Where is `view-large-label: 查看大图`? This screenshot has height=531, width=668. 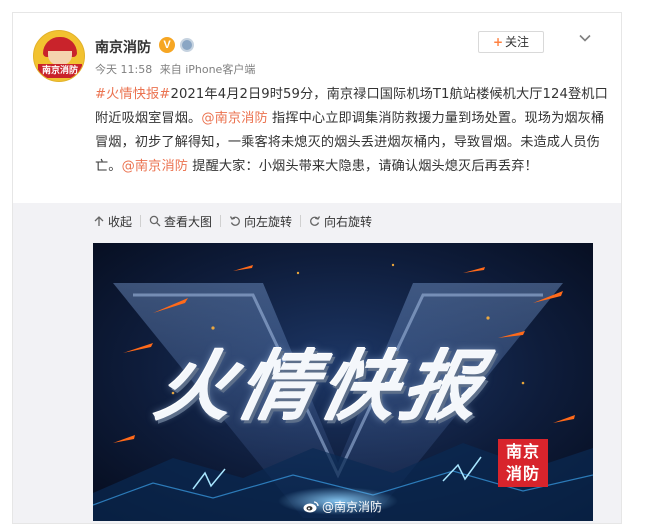 view-large-label: 查看大图 is located at coordinates (188, 221).